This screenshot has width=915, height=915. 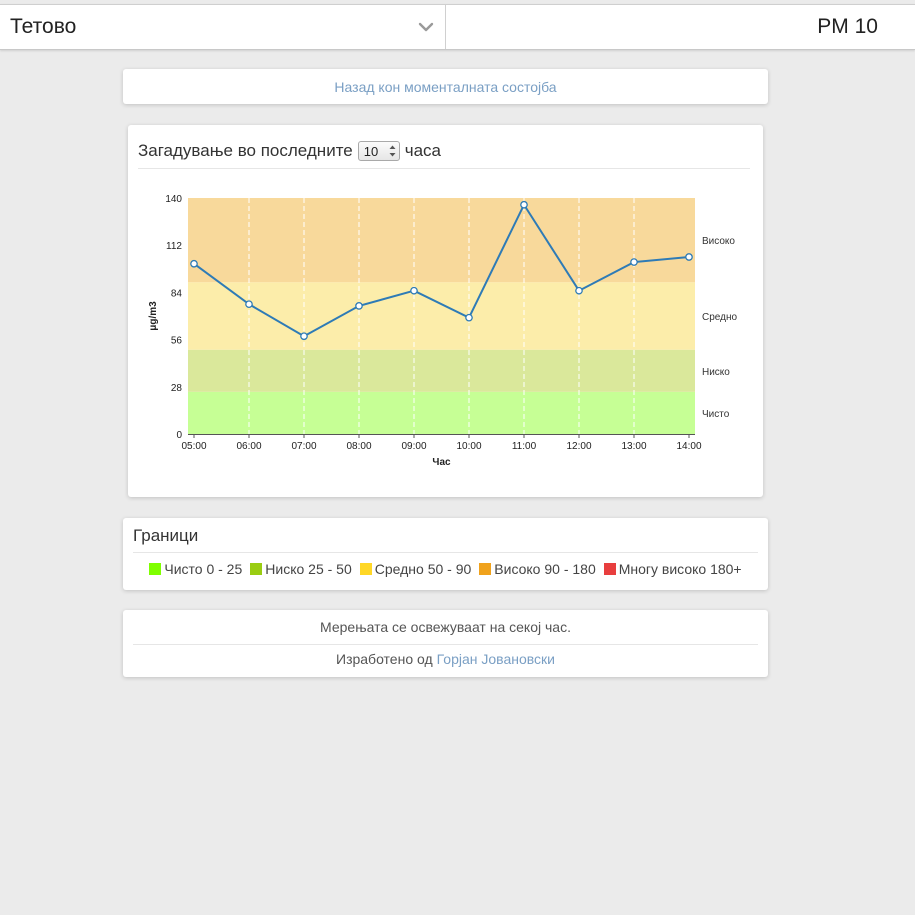 I want to click on x-tick-label: 10:00, so click(x=468, y=446).